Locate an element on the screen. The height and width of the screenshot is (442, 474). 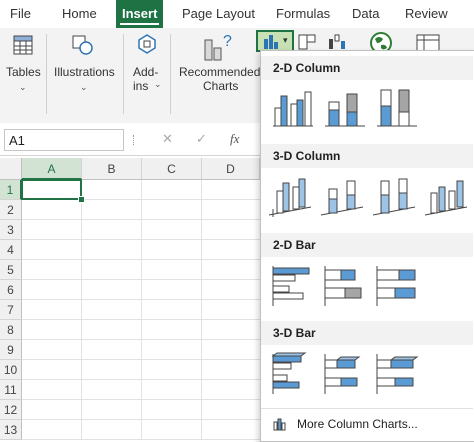
active-cell-a1 is located at coordinates (51, 189).